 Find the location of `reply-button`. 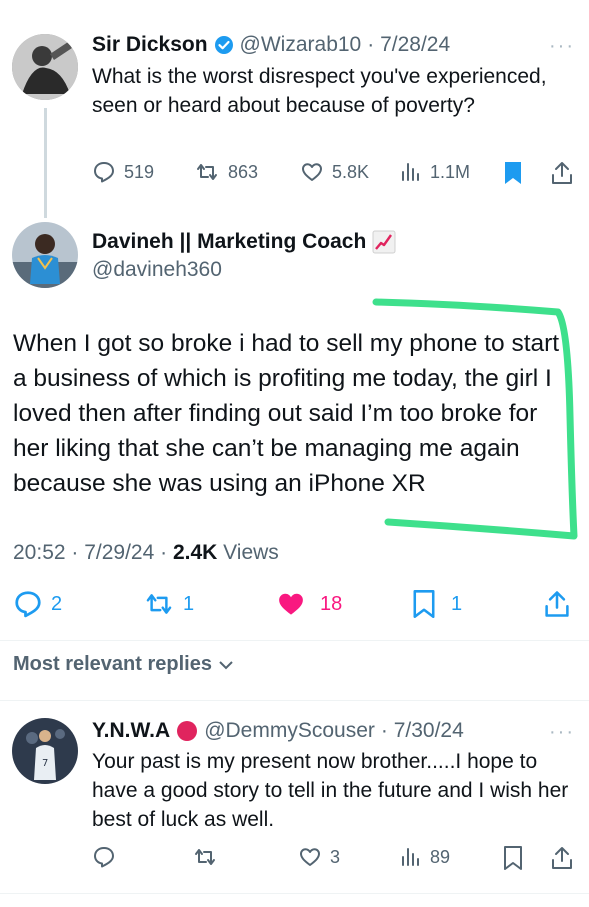

reply-button is located at coordinates (104, 857).